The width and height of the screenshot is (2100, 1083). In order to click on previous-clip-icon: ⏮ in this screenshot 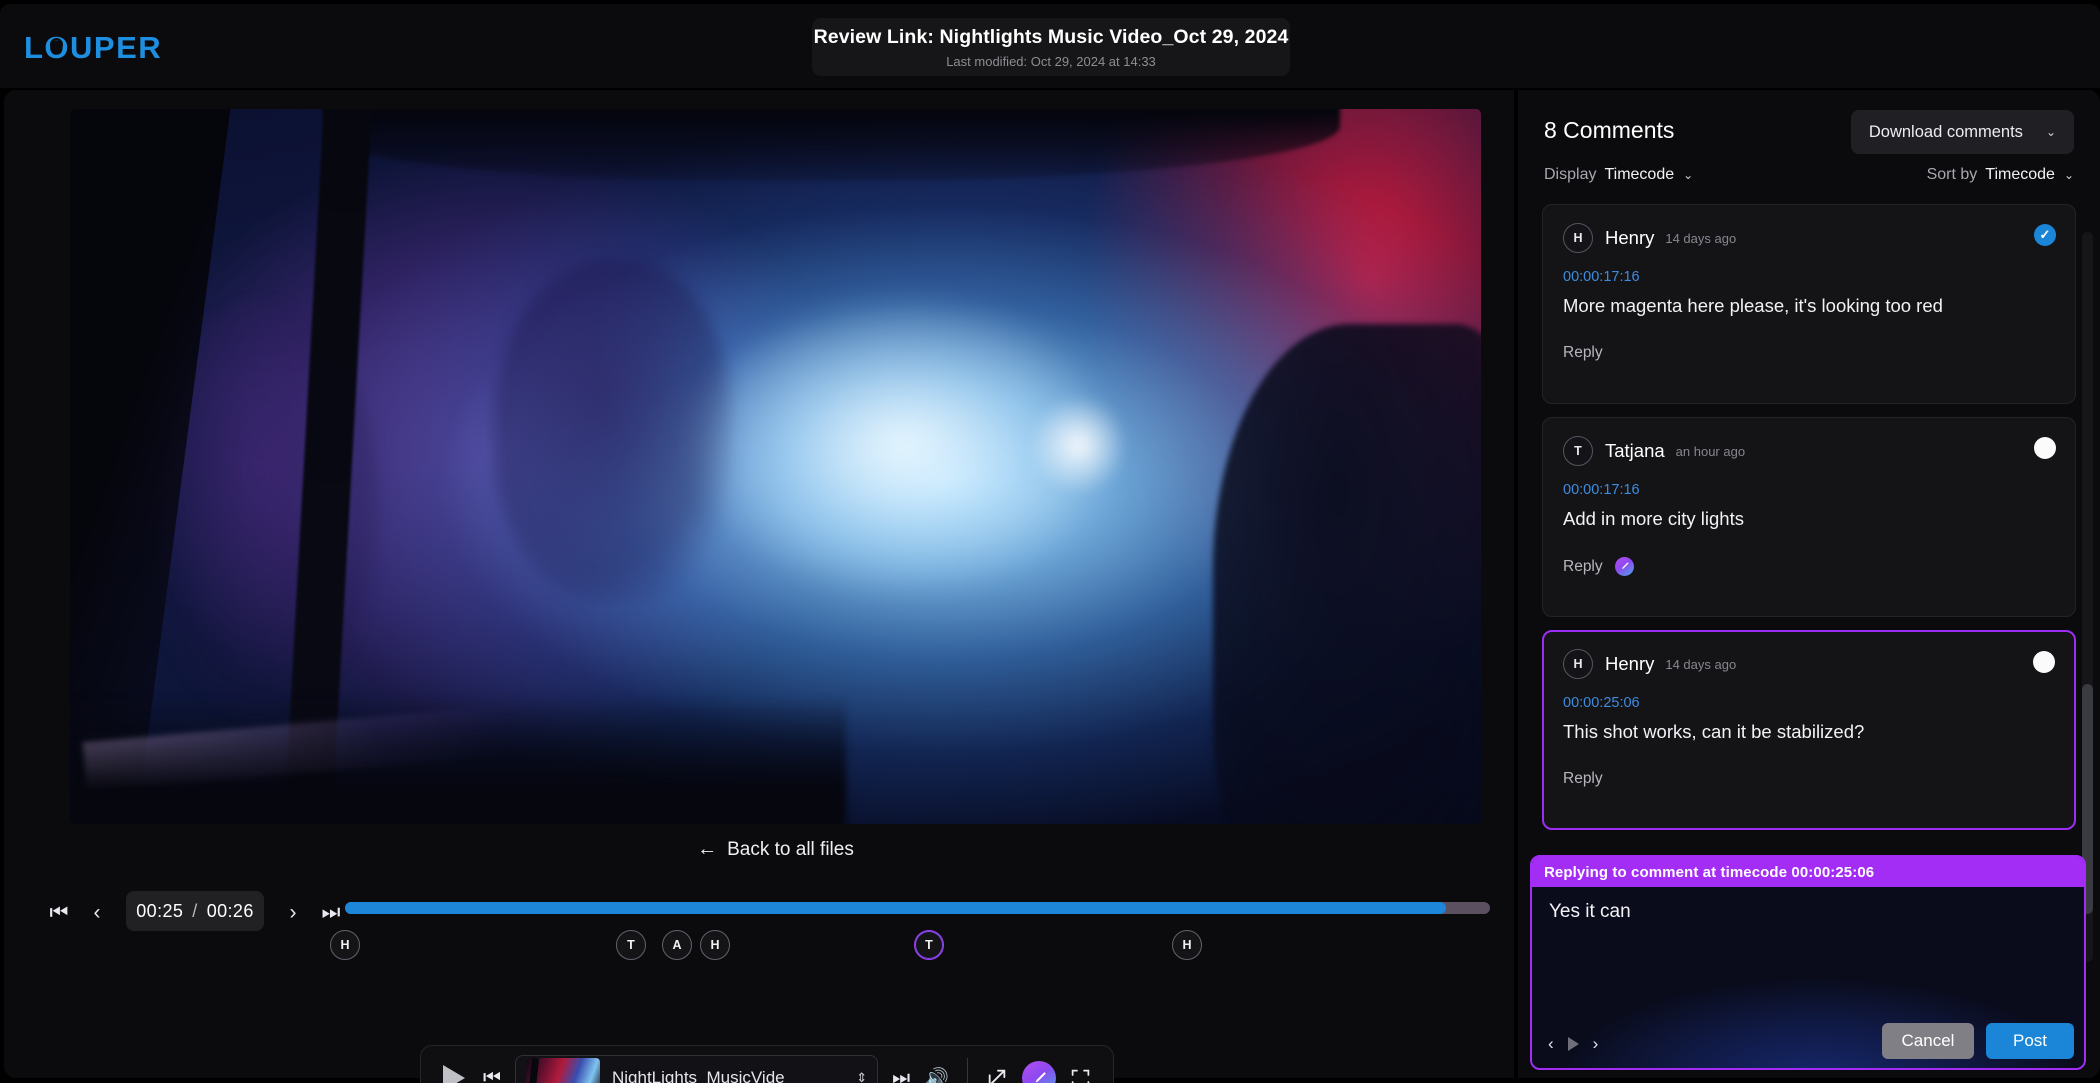, I will do `click(492, 1075)`.